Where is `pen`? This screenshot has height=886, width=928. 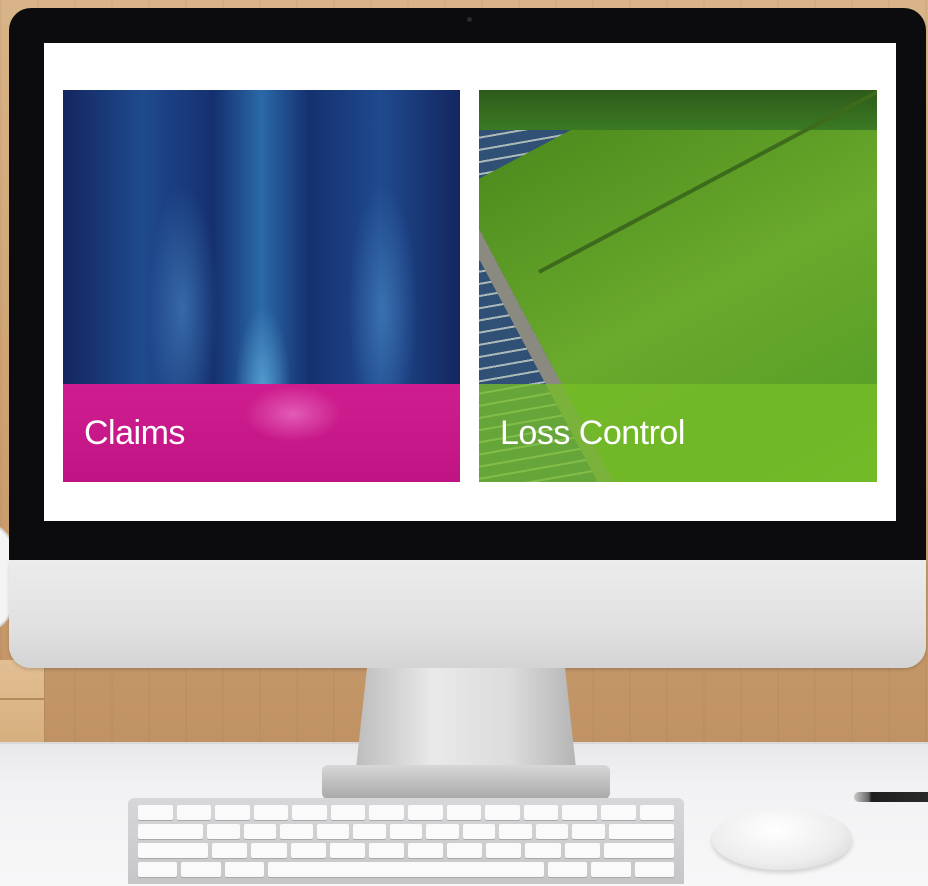
pen is located at coordinates (891, 797).